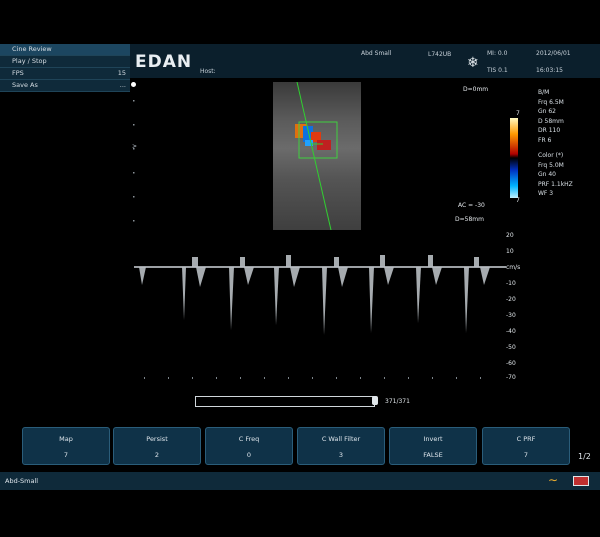 The width and height of the screenshot is (600, 537). I want to click on orientation-marker, so click(133, 84).